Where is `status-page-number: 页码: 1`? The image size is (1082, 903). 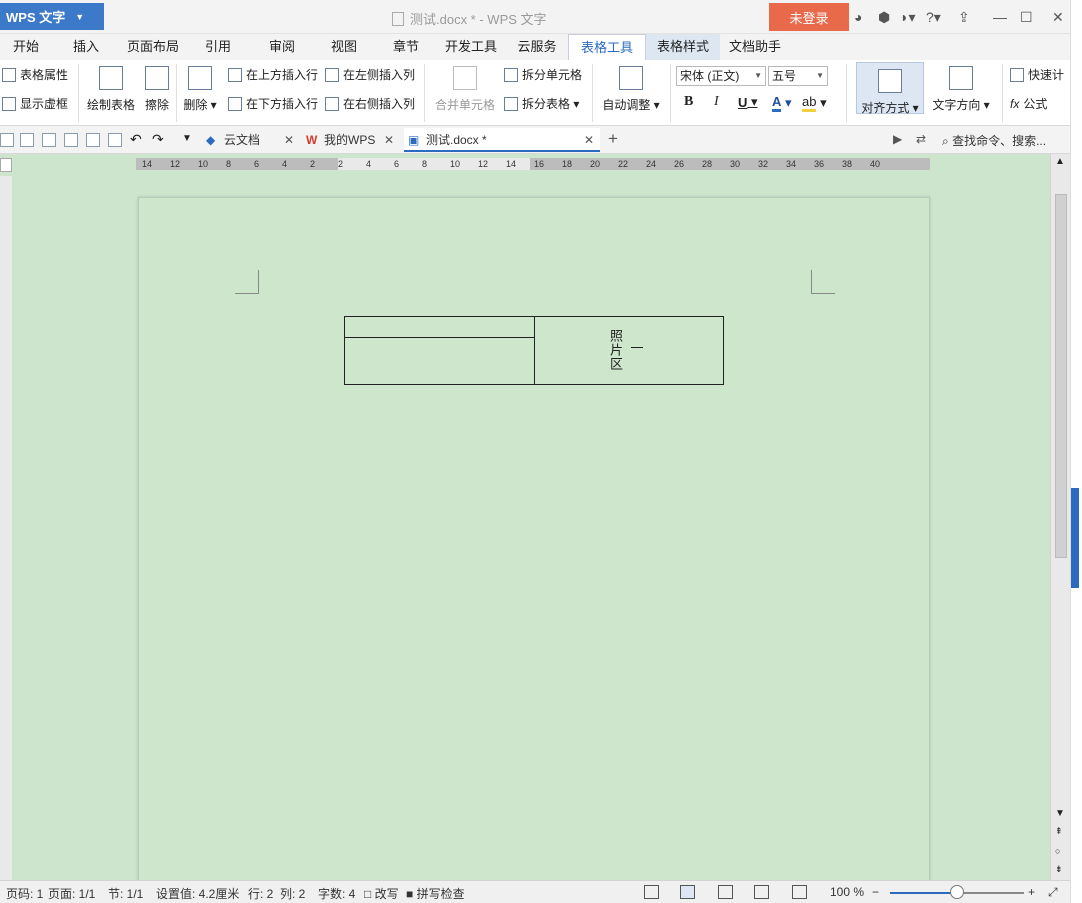
status-page-number: 页码: 1 is located at coordinates (24, 893).